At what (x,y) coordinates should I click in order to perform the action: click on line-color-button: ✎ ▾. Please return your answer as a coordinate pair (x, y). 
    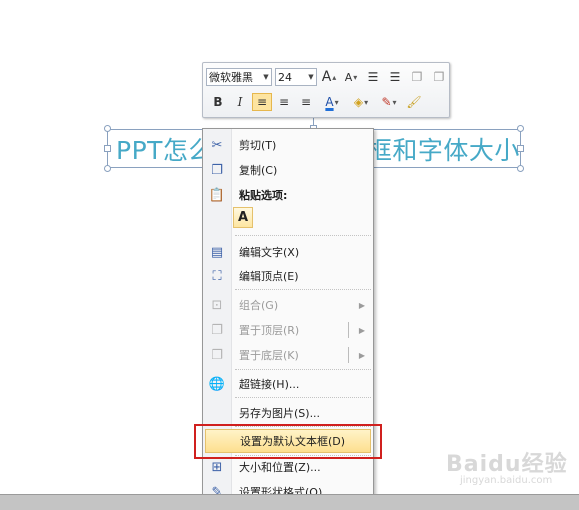
    Looking at the image, I should click on (389, 102).